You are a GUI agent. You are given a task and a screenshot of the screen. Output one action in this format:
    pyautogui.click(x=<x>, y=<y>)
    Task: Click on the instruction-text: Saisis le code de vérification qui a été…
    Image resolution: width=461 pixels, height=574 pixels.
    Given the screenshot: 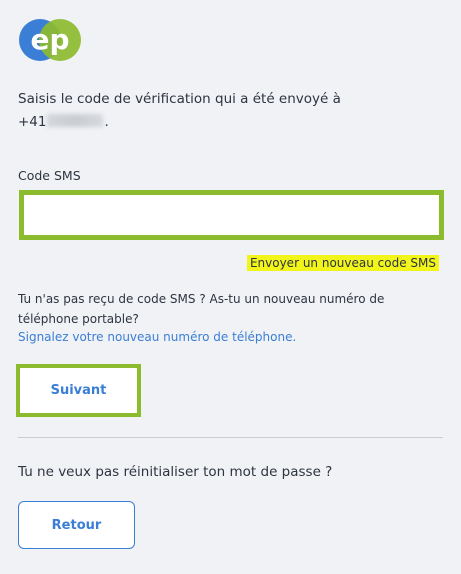 What is the action you would take?
    pyautogui.click(x=179, y=99)
    